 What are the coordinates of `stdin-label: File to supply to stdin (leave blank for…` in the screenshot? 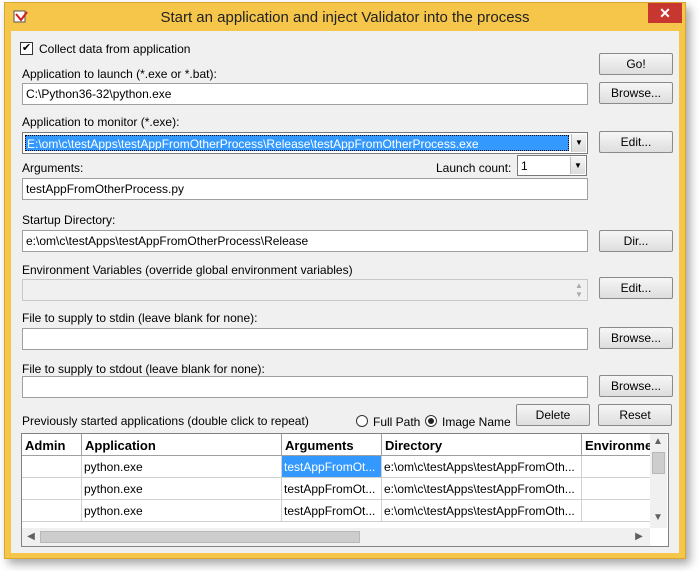 It's located at (140, 318).